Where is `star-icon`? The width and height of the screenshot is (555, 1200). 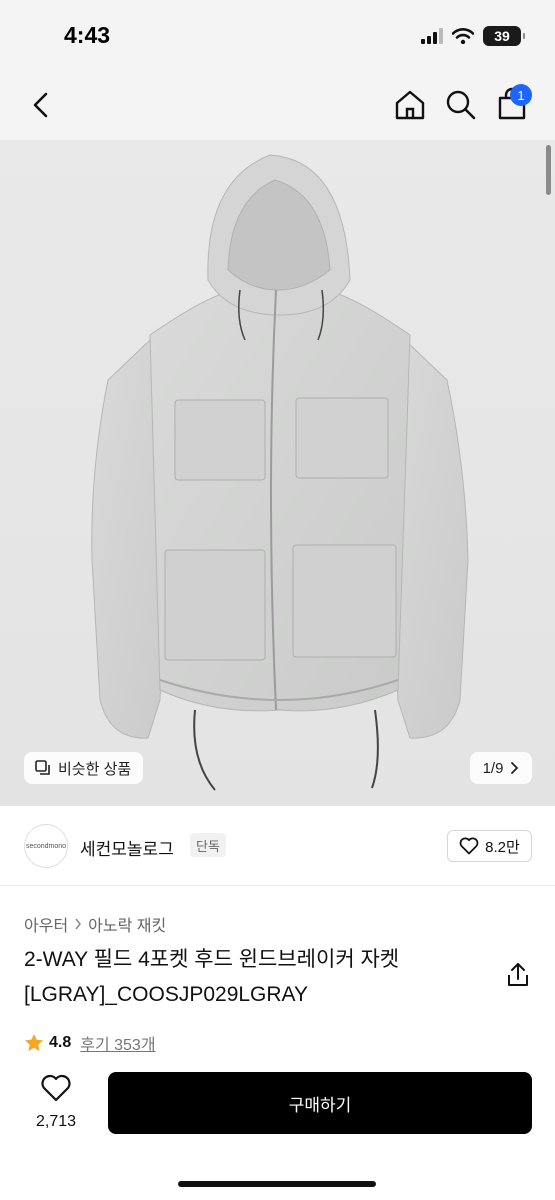
star-icon is located at coordinates (34, 1042).